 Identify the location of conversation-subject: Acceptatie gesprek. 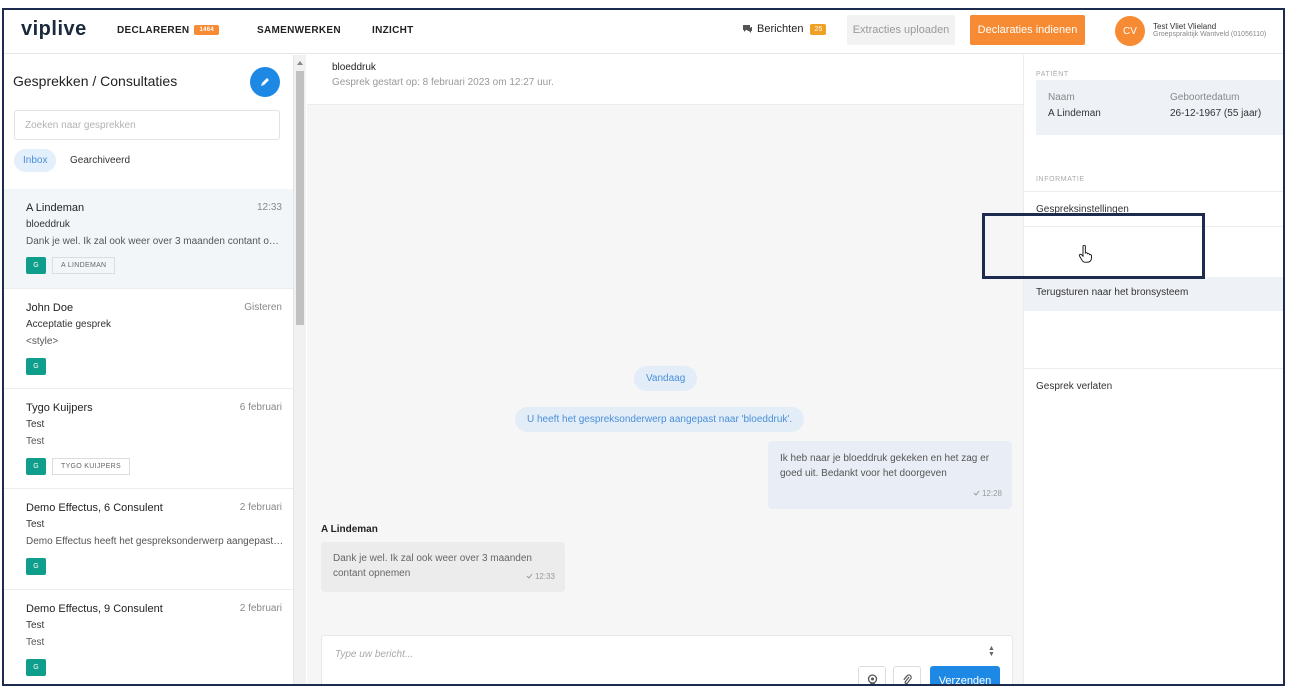
(69, 324).